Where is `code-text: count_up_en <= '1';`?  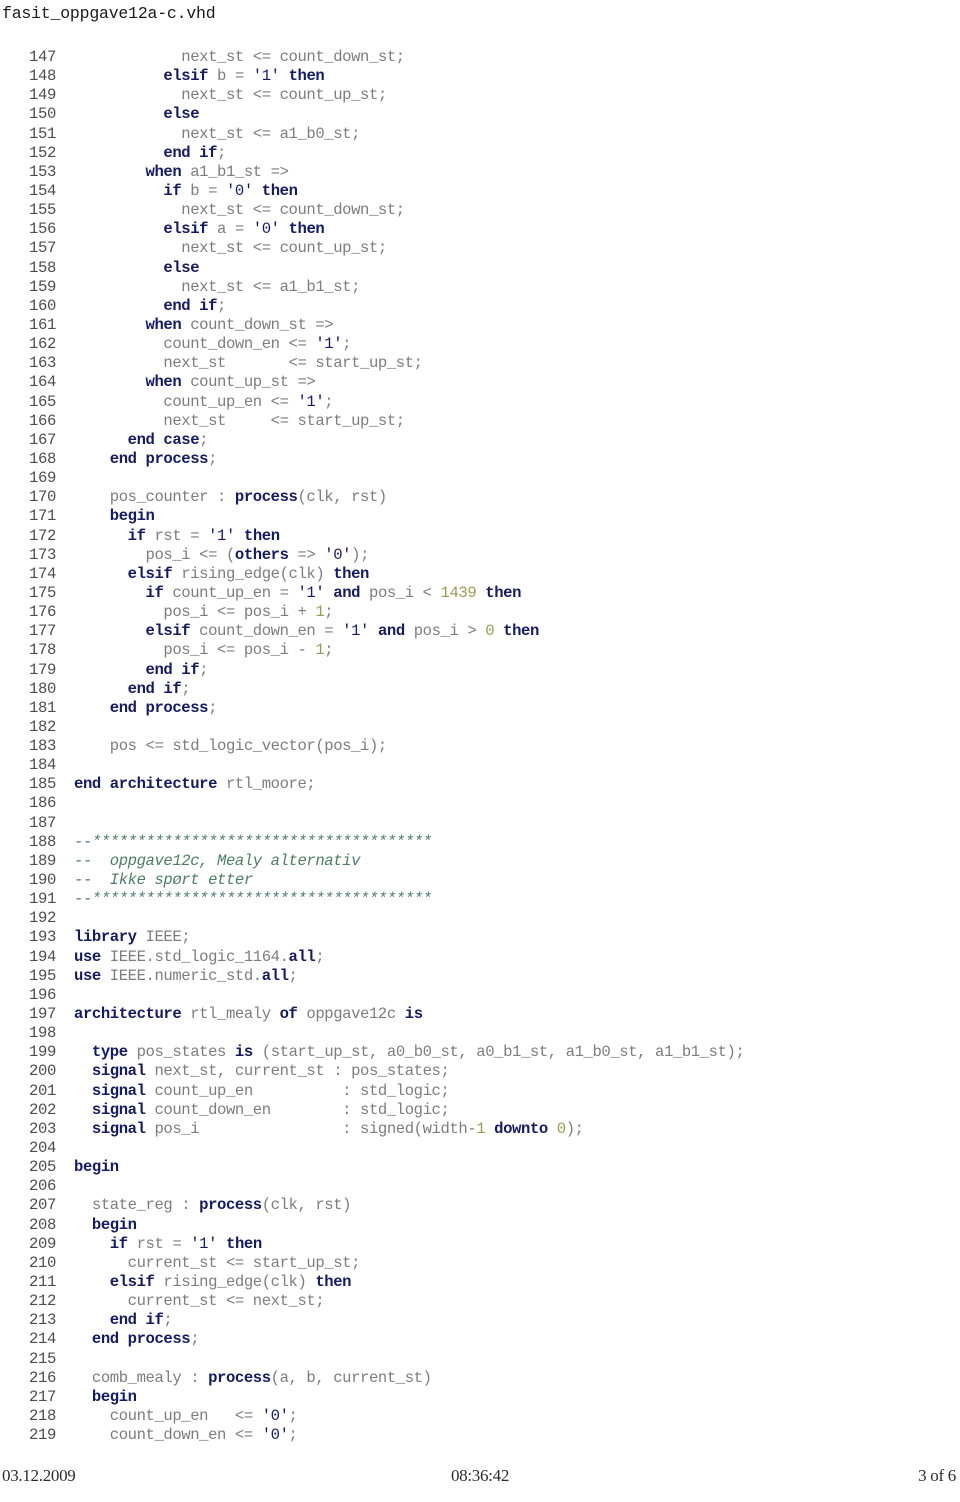
code-text: count_up_en <= '1'; is located at coordinates (194, 402).